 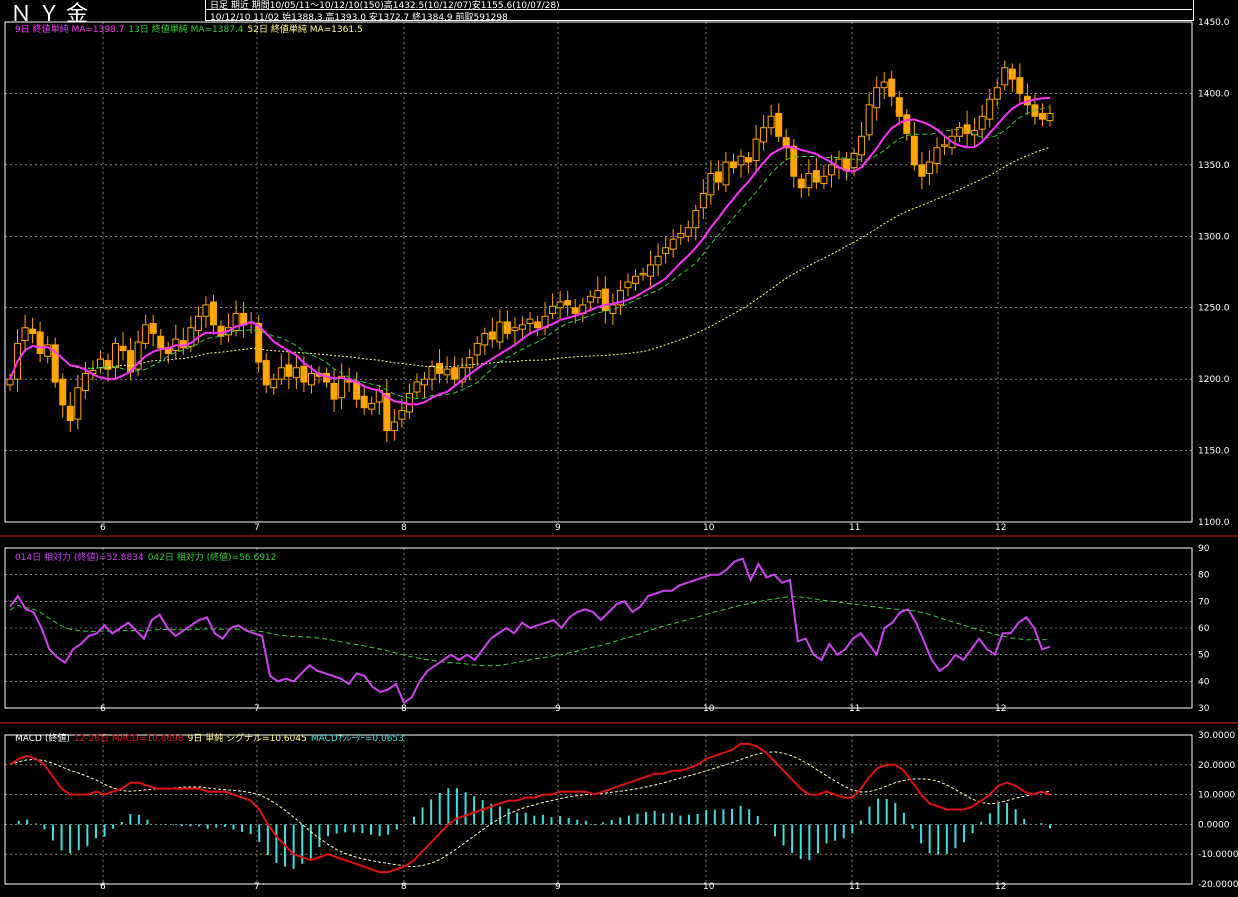 What do you see at coordinates (1204, 602) in the screenshot?
I see `y-tick-label: 70` at bounding box center [1204, 602].